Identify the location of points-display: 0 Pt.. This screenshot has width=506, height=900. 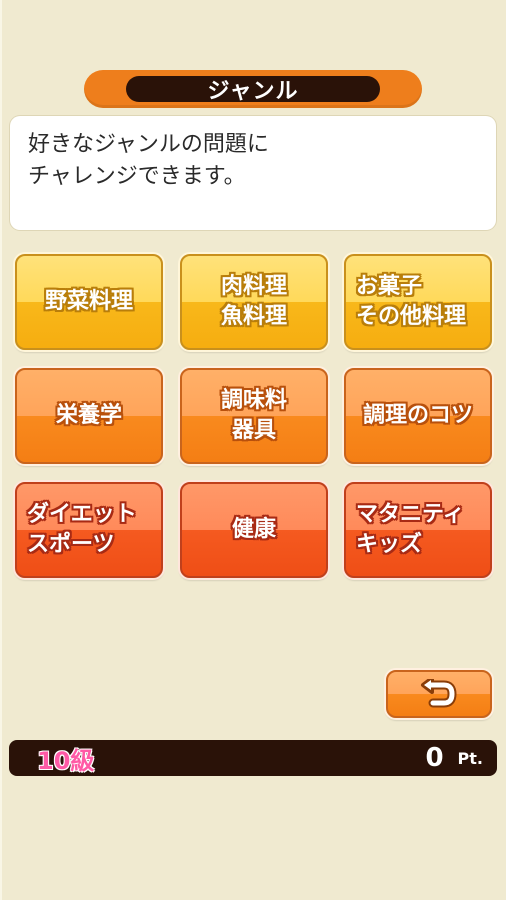
(454, 758).